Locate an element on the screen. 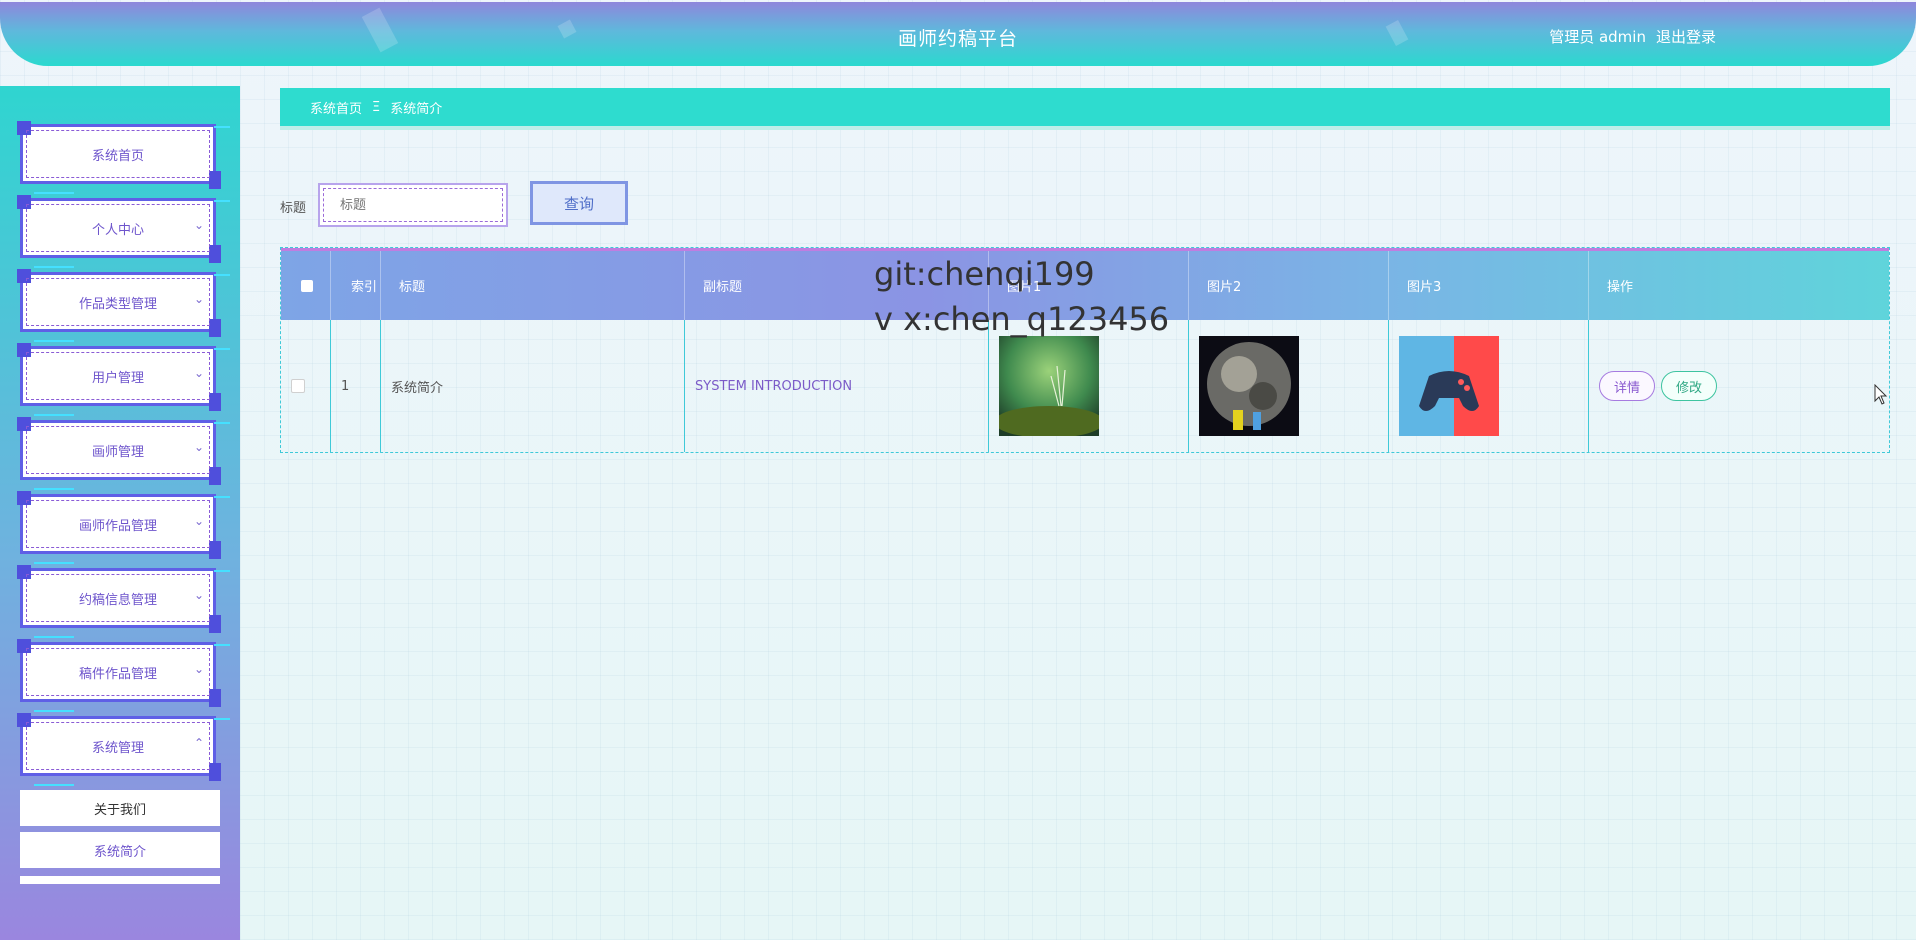 The image size is (1916, 940). breadcrumb-current: 系统简介 is located at coordinates (416, 109).